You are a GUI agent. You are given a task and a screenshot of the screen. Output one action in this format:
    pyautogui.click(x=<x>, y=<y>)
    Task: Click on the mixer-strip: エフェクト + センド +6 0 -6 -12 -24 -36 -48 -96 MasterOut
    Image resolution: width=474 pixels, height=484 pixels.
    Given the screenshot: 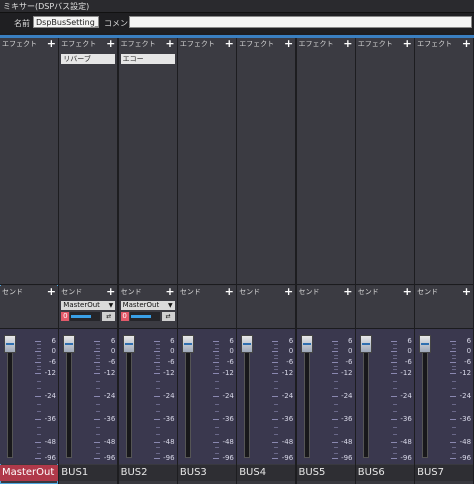 What is the action you would take?
    pyautogui.click(x=29, y=260)
    